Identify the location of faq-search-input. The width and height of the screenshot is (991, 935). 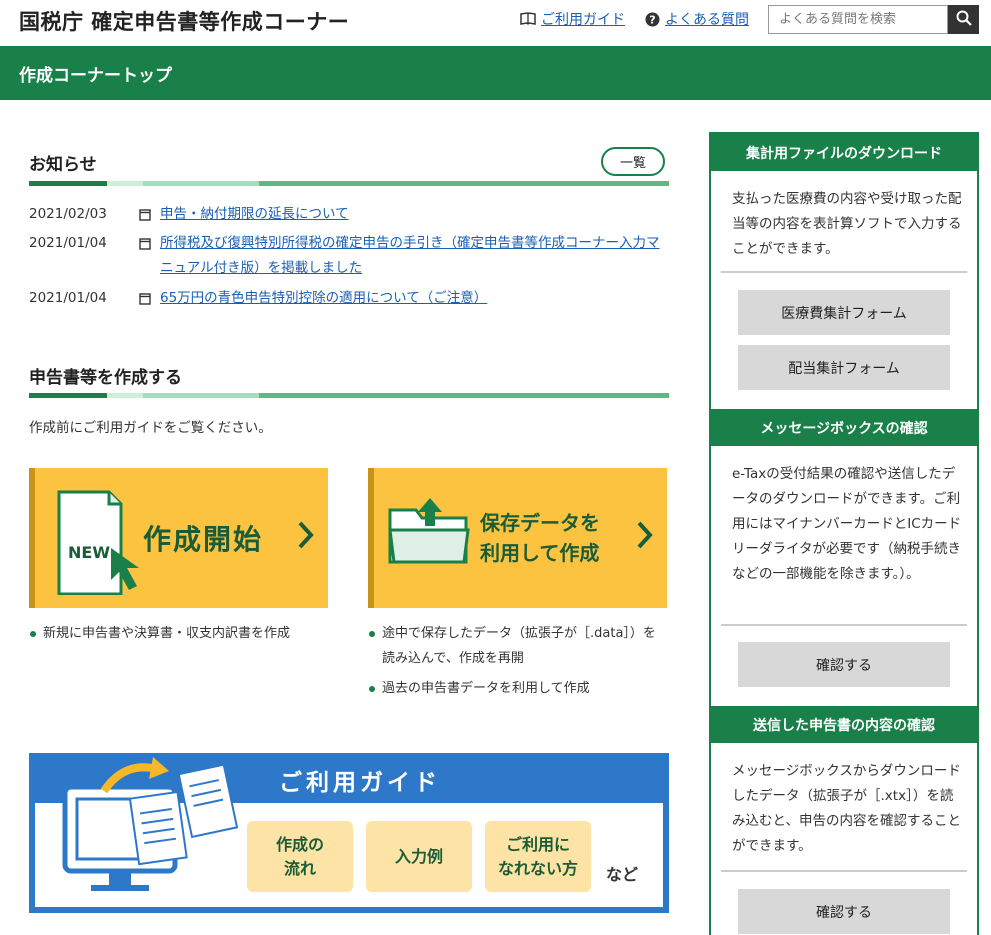
(858, 19).